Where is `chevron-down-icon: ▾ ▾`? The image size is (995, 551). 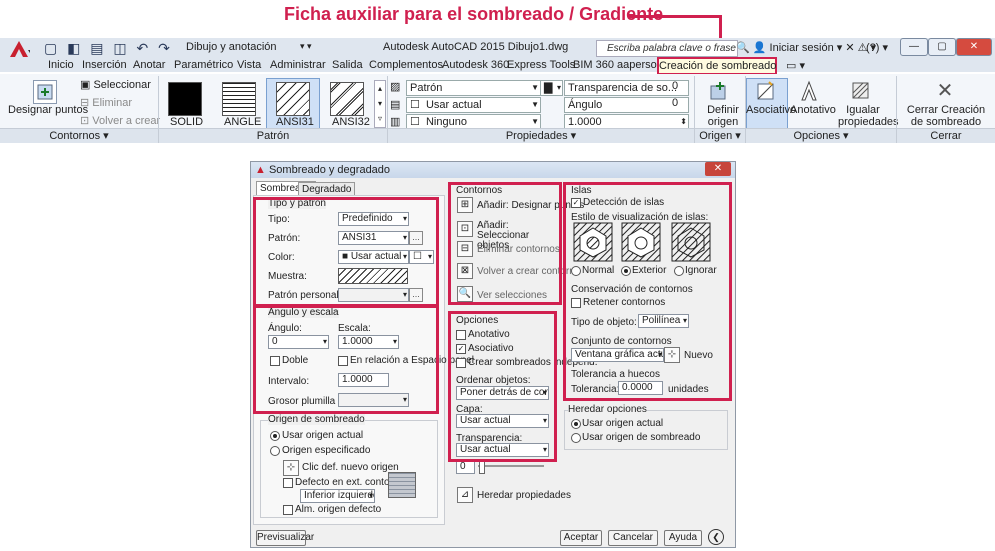
chevron-down-icon: ▾ ▾ is located at coordinates (306, 46).